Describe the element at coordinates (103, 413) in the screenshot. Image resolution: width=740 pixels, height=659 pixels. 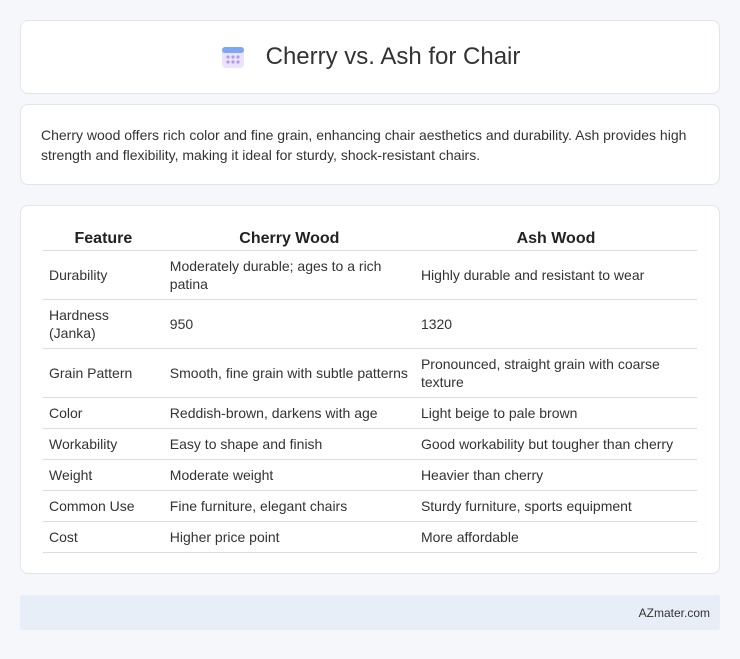
I see `feature-cell: Color` at that location.